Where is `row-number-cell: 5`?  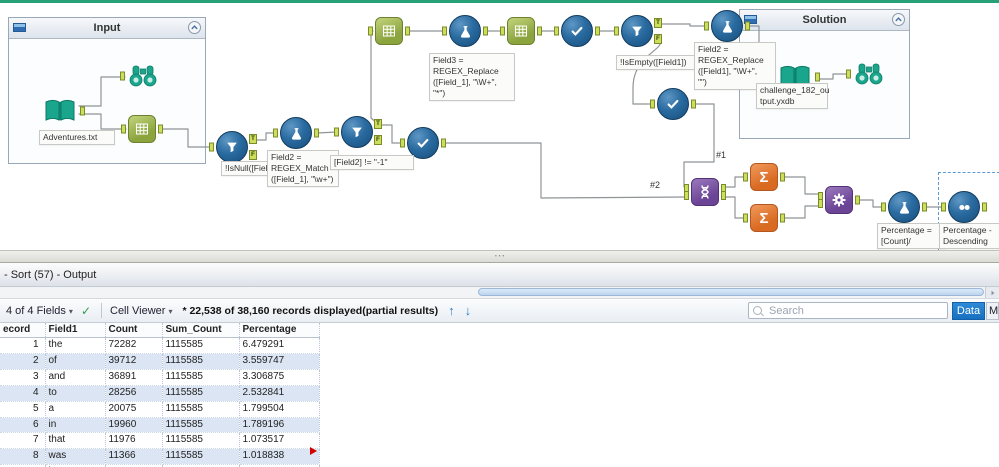 row-number-cell: 5 is located at coordinates (23, 409).